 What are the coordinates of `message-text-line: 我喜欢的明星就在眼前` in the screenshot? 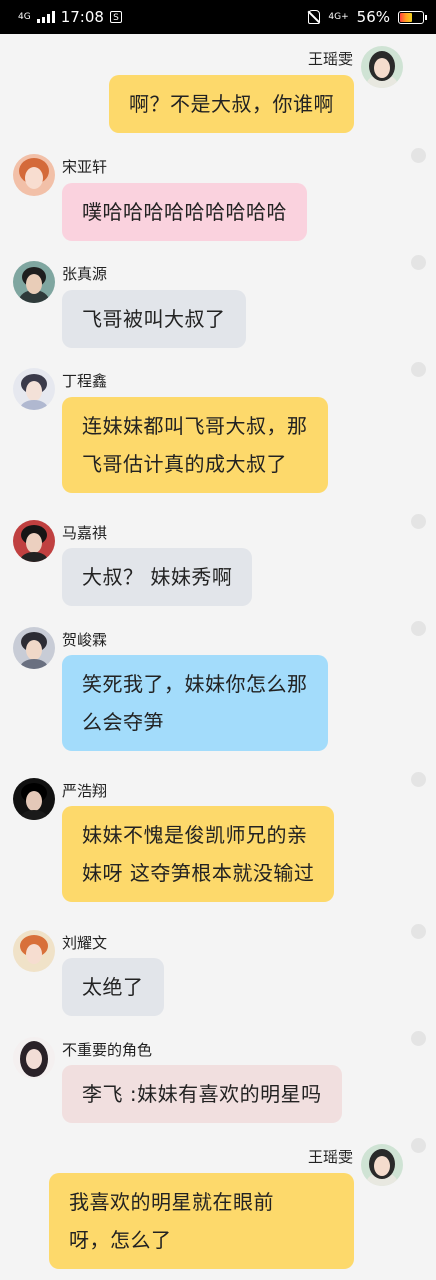 It's located at (171, 1202).